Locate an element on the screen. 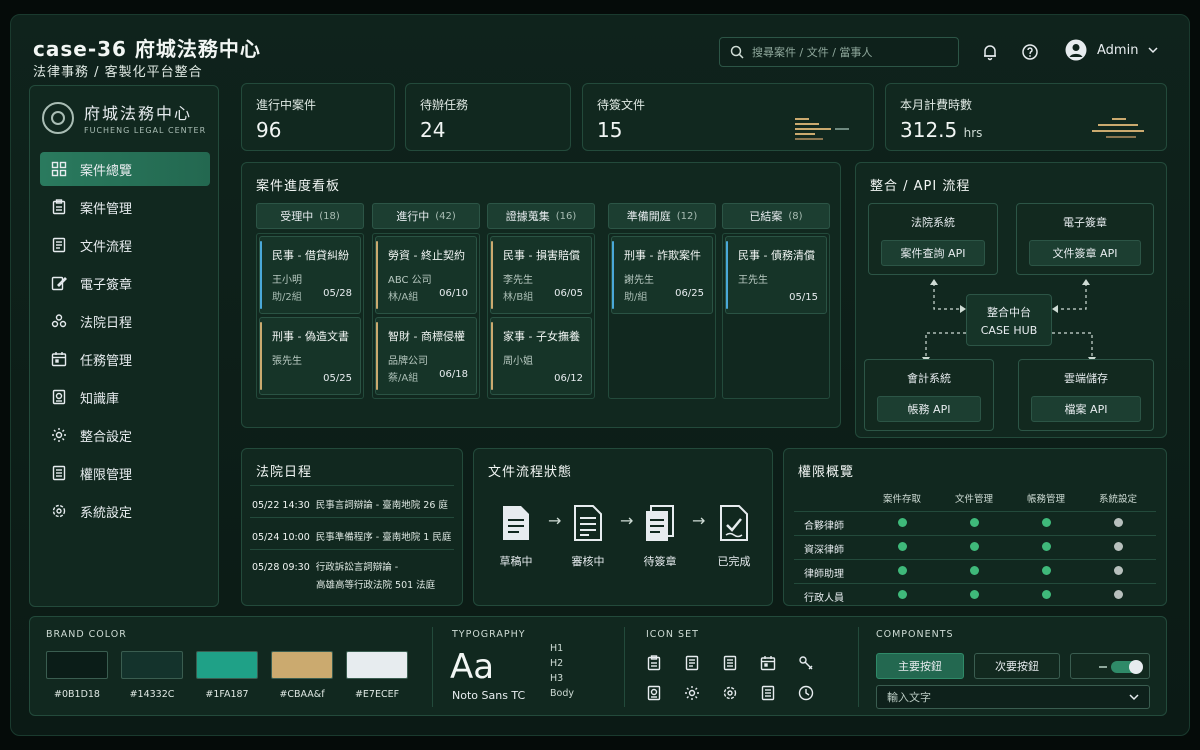  court-title: 法院日程 is located at coordinates (284, 472).